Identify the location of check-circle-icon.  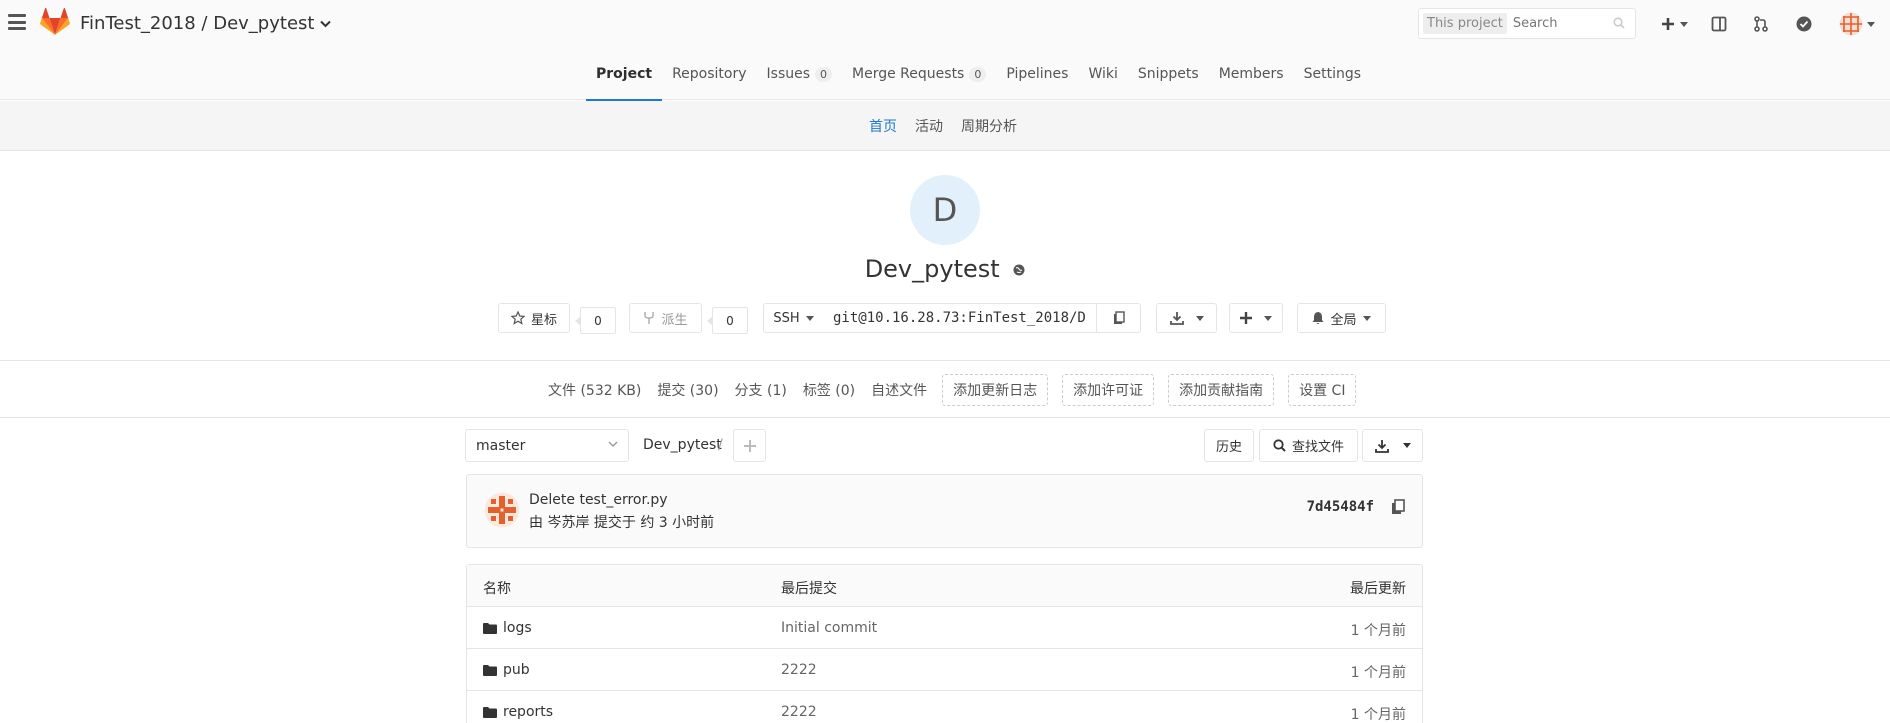
(1804, 24).